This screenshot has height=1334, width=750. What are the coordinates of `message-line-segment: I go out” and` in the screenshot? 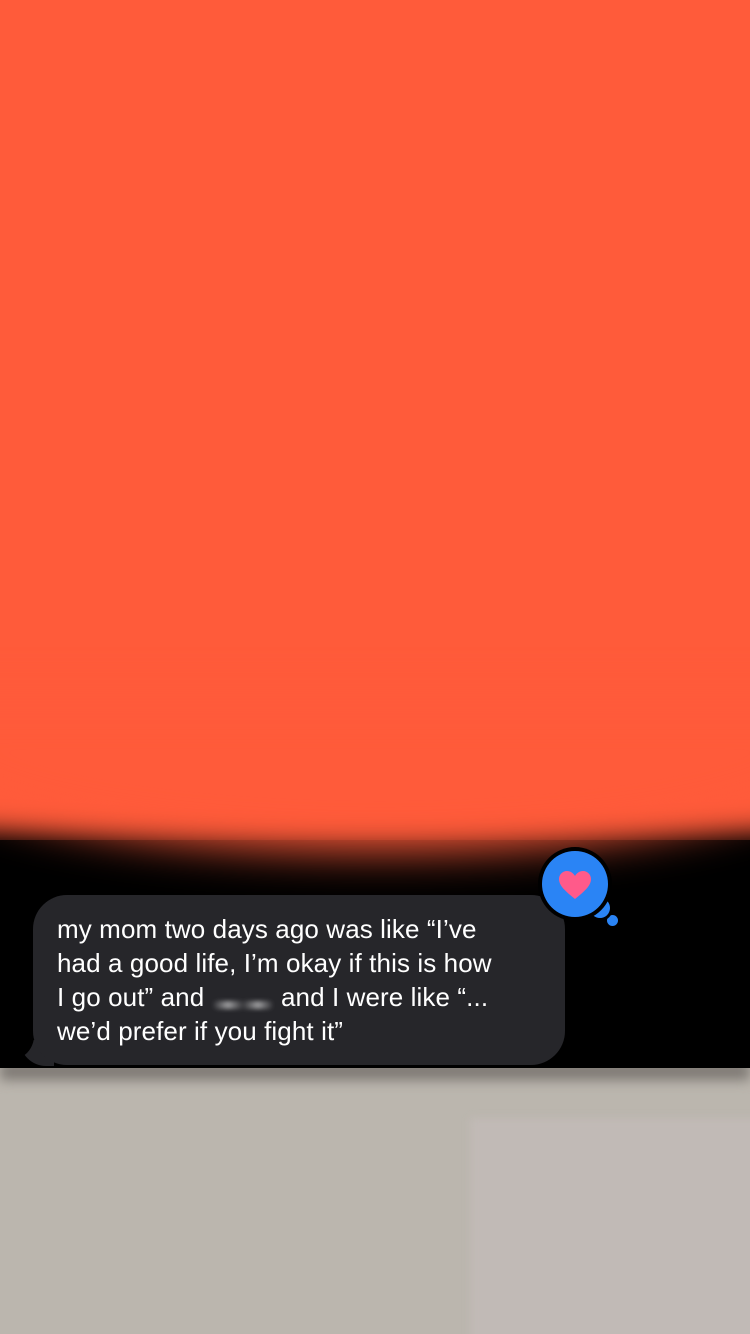 It's located at (131, 997).